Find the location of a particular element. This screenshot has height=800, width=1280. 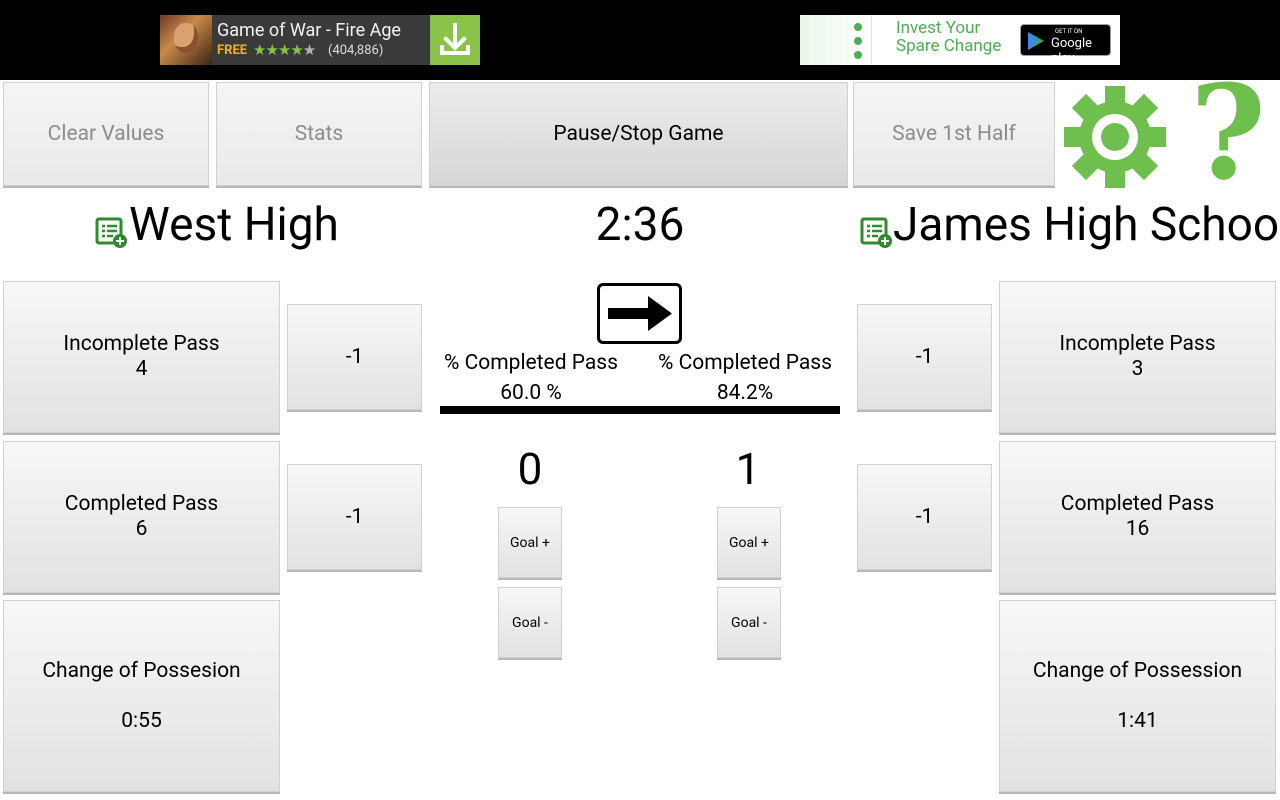

ad-headline: Invest Your Spare Change is located at coordinates (949, 37).